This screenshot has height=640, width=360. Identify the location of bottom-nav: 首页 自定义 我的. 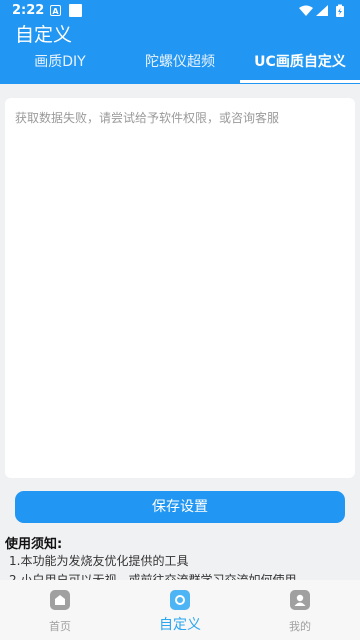
(180, 610).